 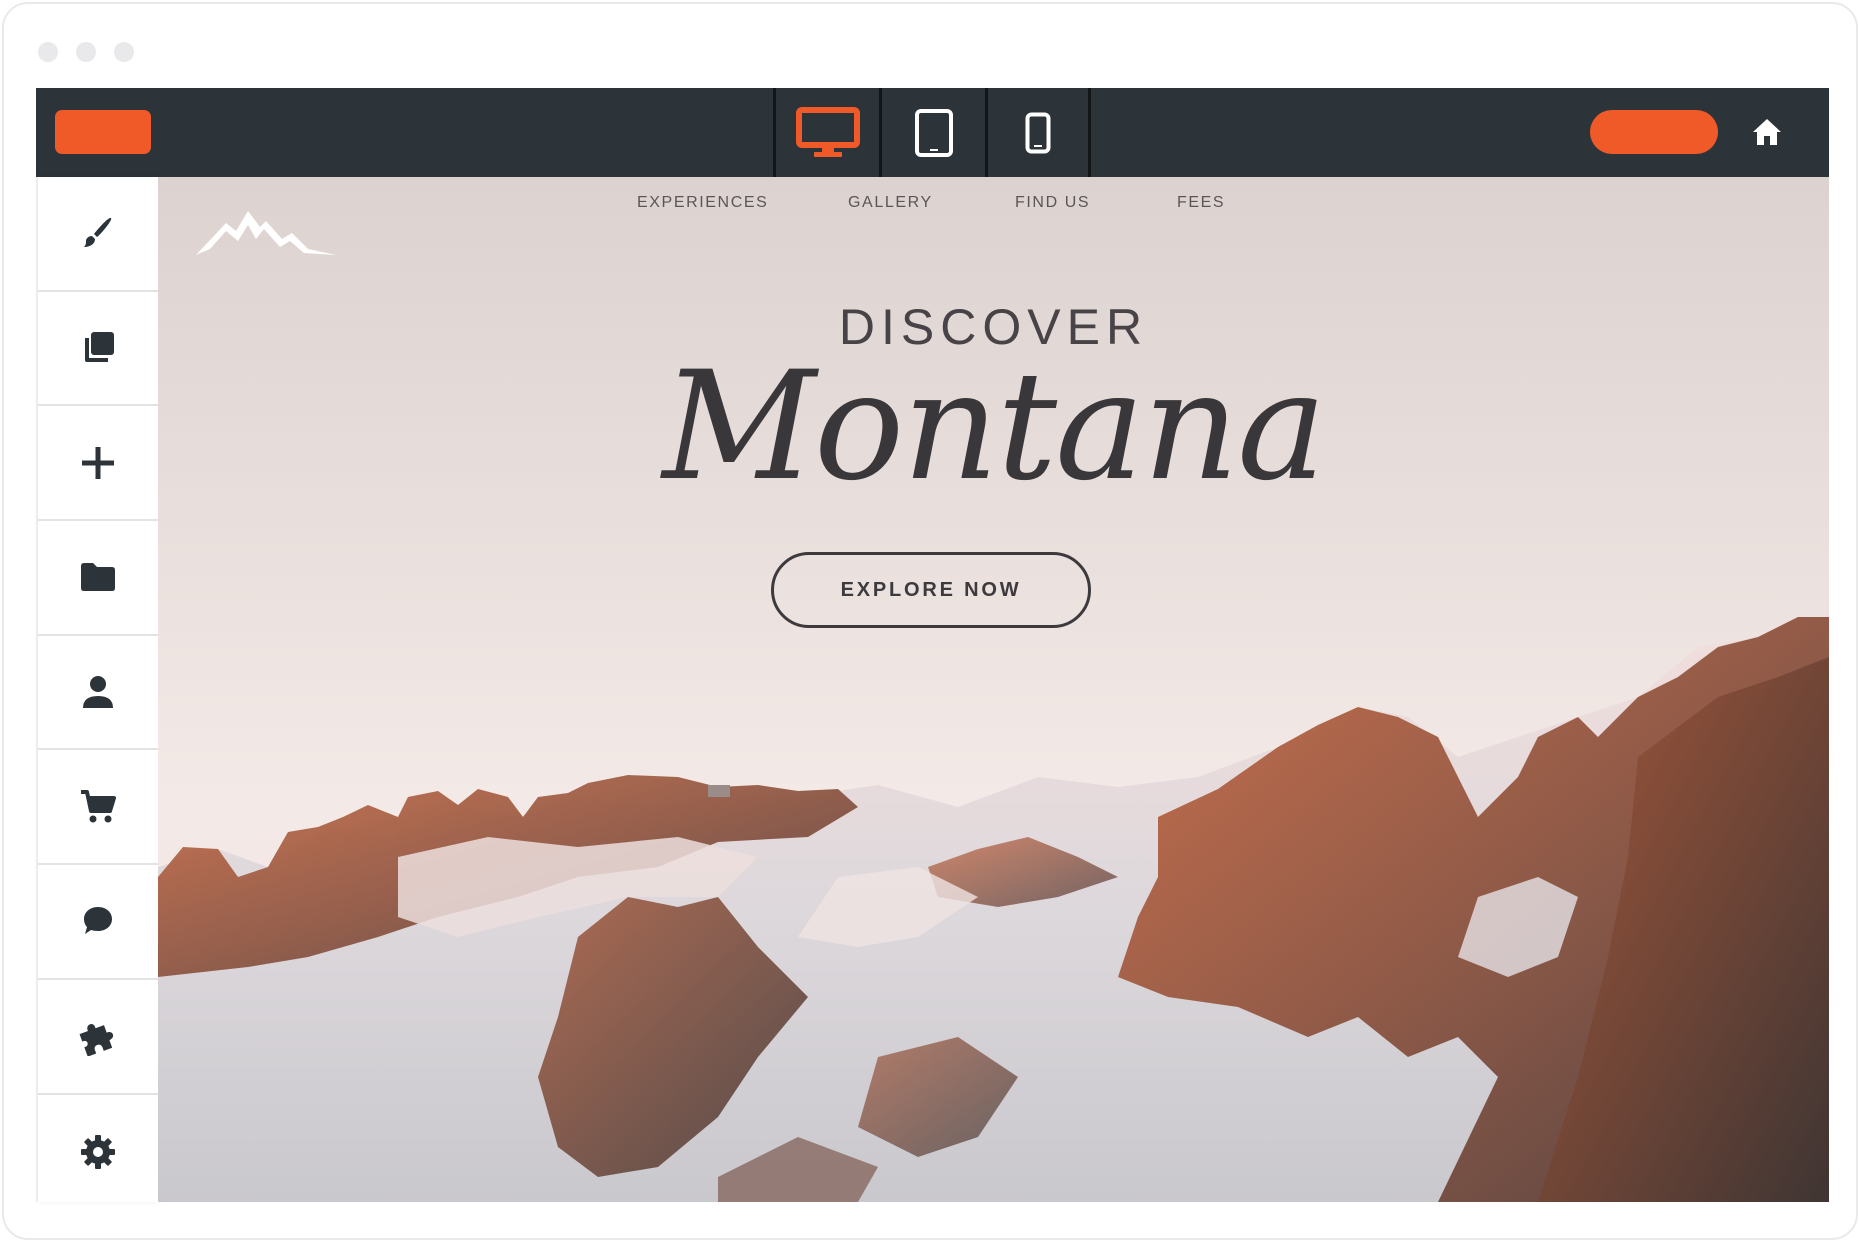 What do you see at coordinates (931, 590) in the screenshot?
I see `explore-now-button: EXPLORE NOW` at bounding box center [931, 590].